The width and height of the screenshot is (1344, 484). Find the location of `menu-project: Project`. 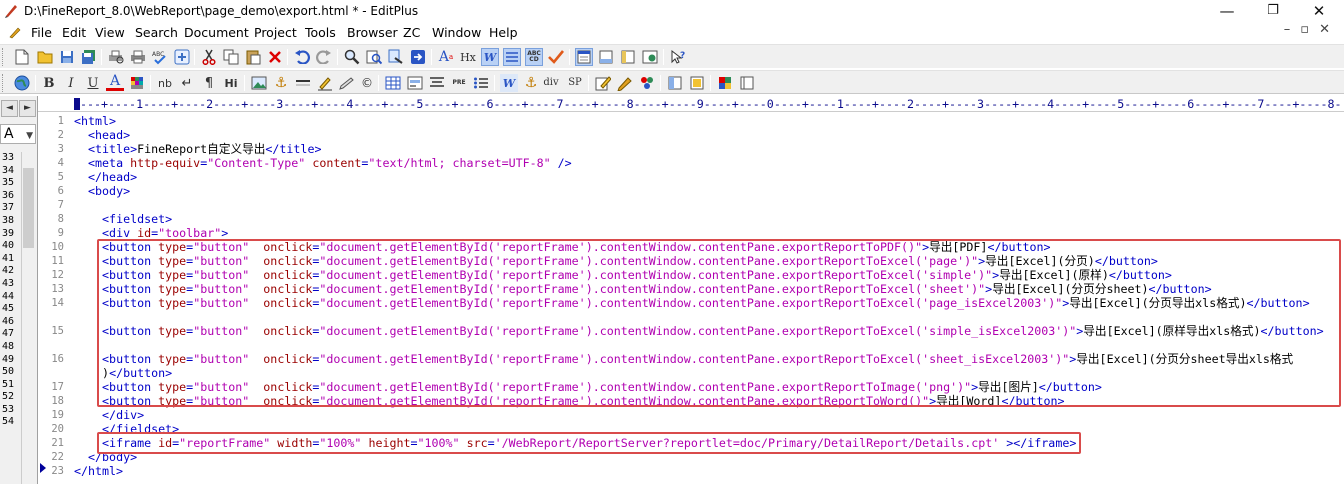

menu-project: Project is located at coordinates (275, 32).